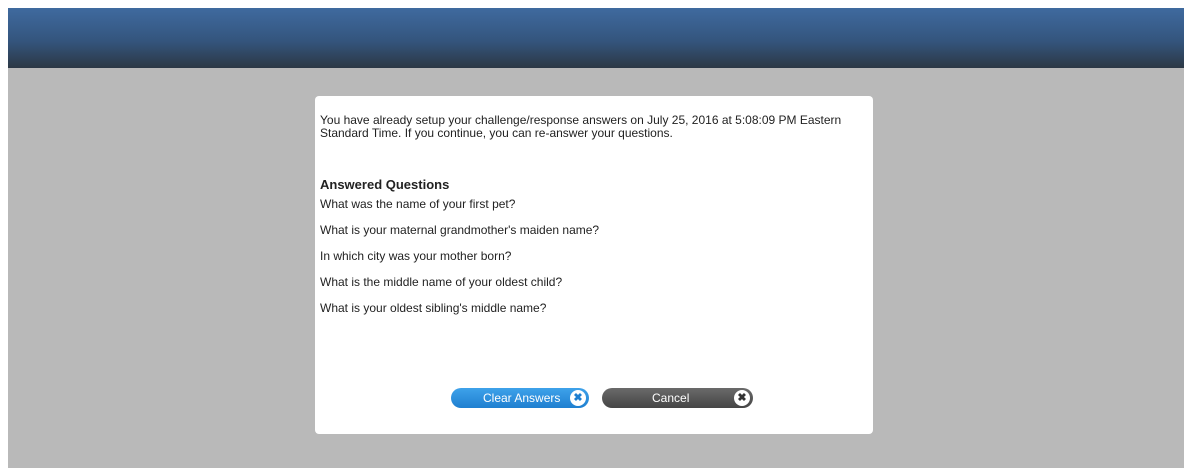  I want to click on header-bar, so click(596, 38).